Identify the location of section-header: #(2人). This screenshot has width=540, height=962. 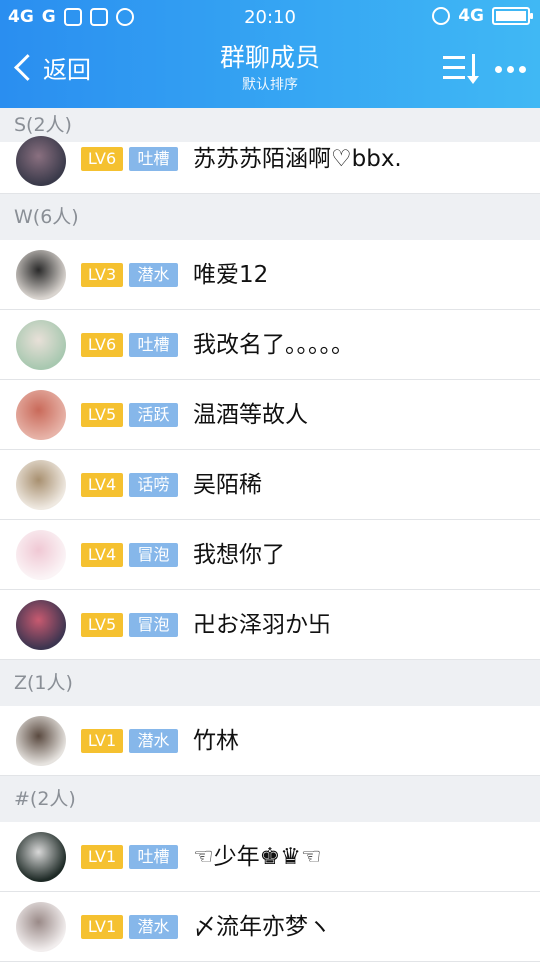
(270, 799).